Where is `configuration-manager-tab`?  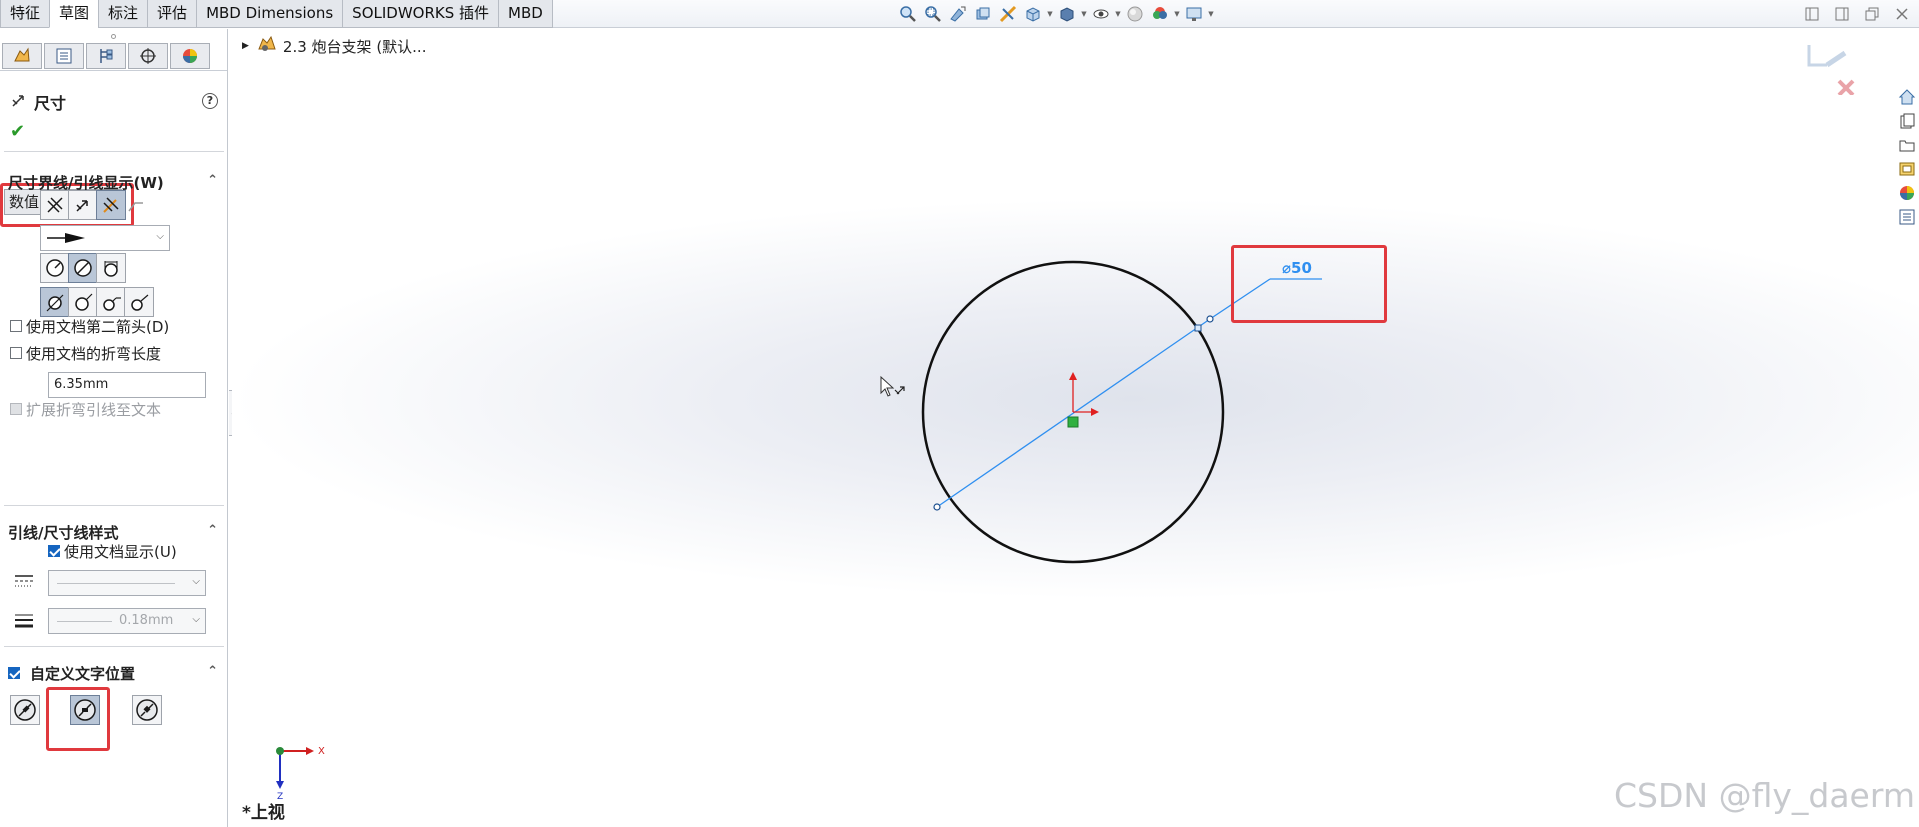
configuration-manager-tab is located at coordinates (106, 56).